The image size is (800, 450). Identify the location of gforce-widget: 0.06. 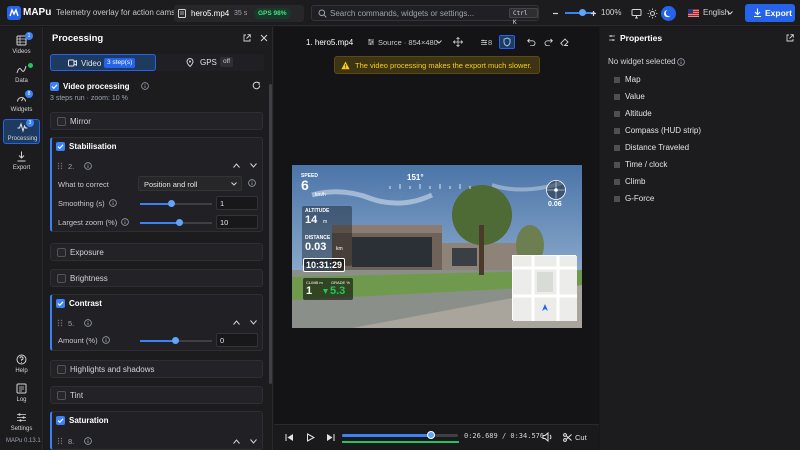
(556, 193).